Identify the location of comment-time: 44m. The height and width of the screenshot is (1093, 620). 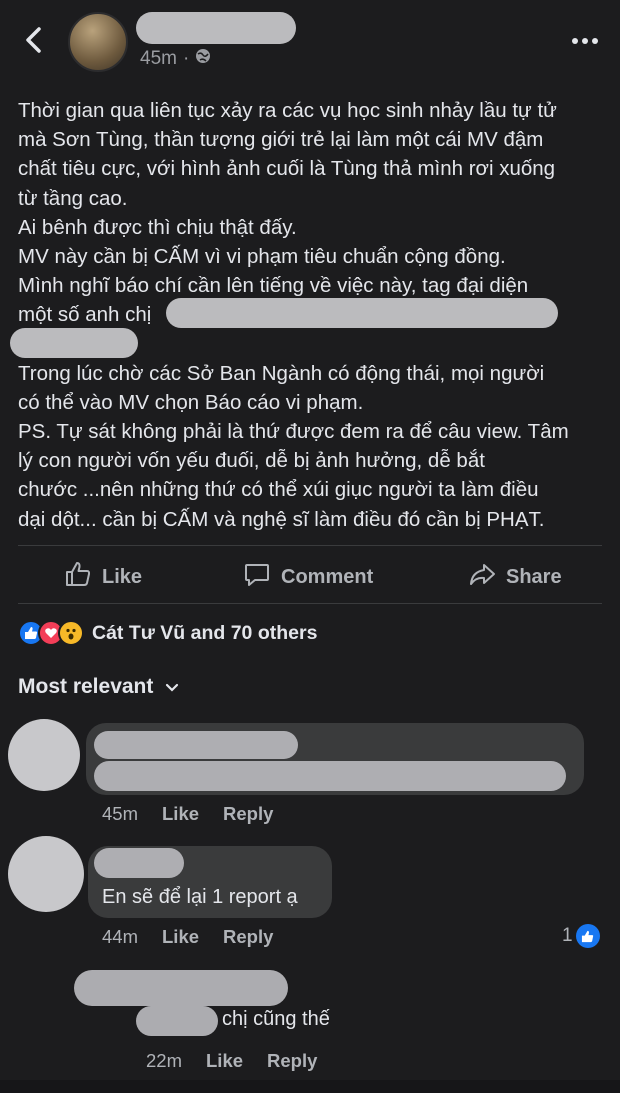
(120, 936).